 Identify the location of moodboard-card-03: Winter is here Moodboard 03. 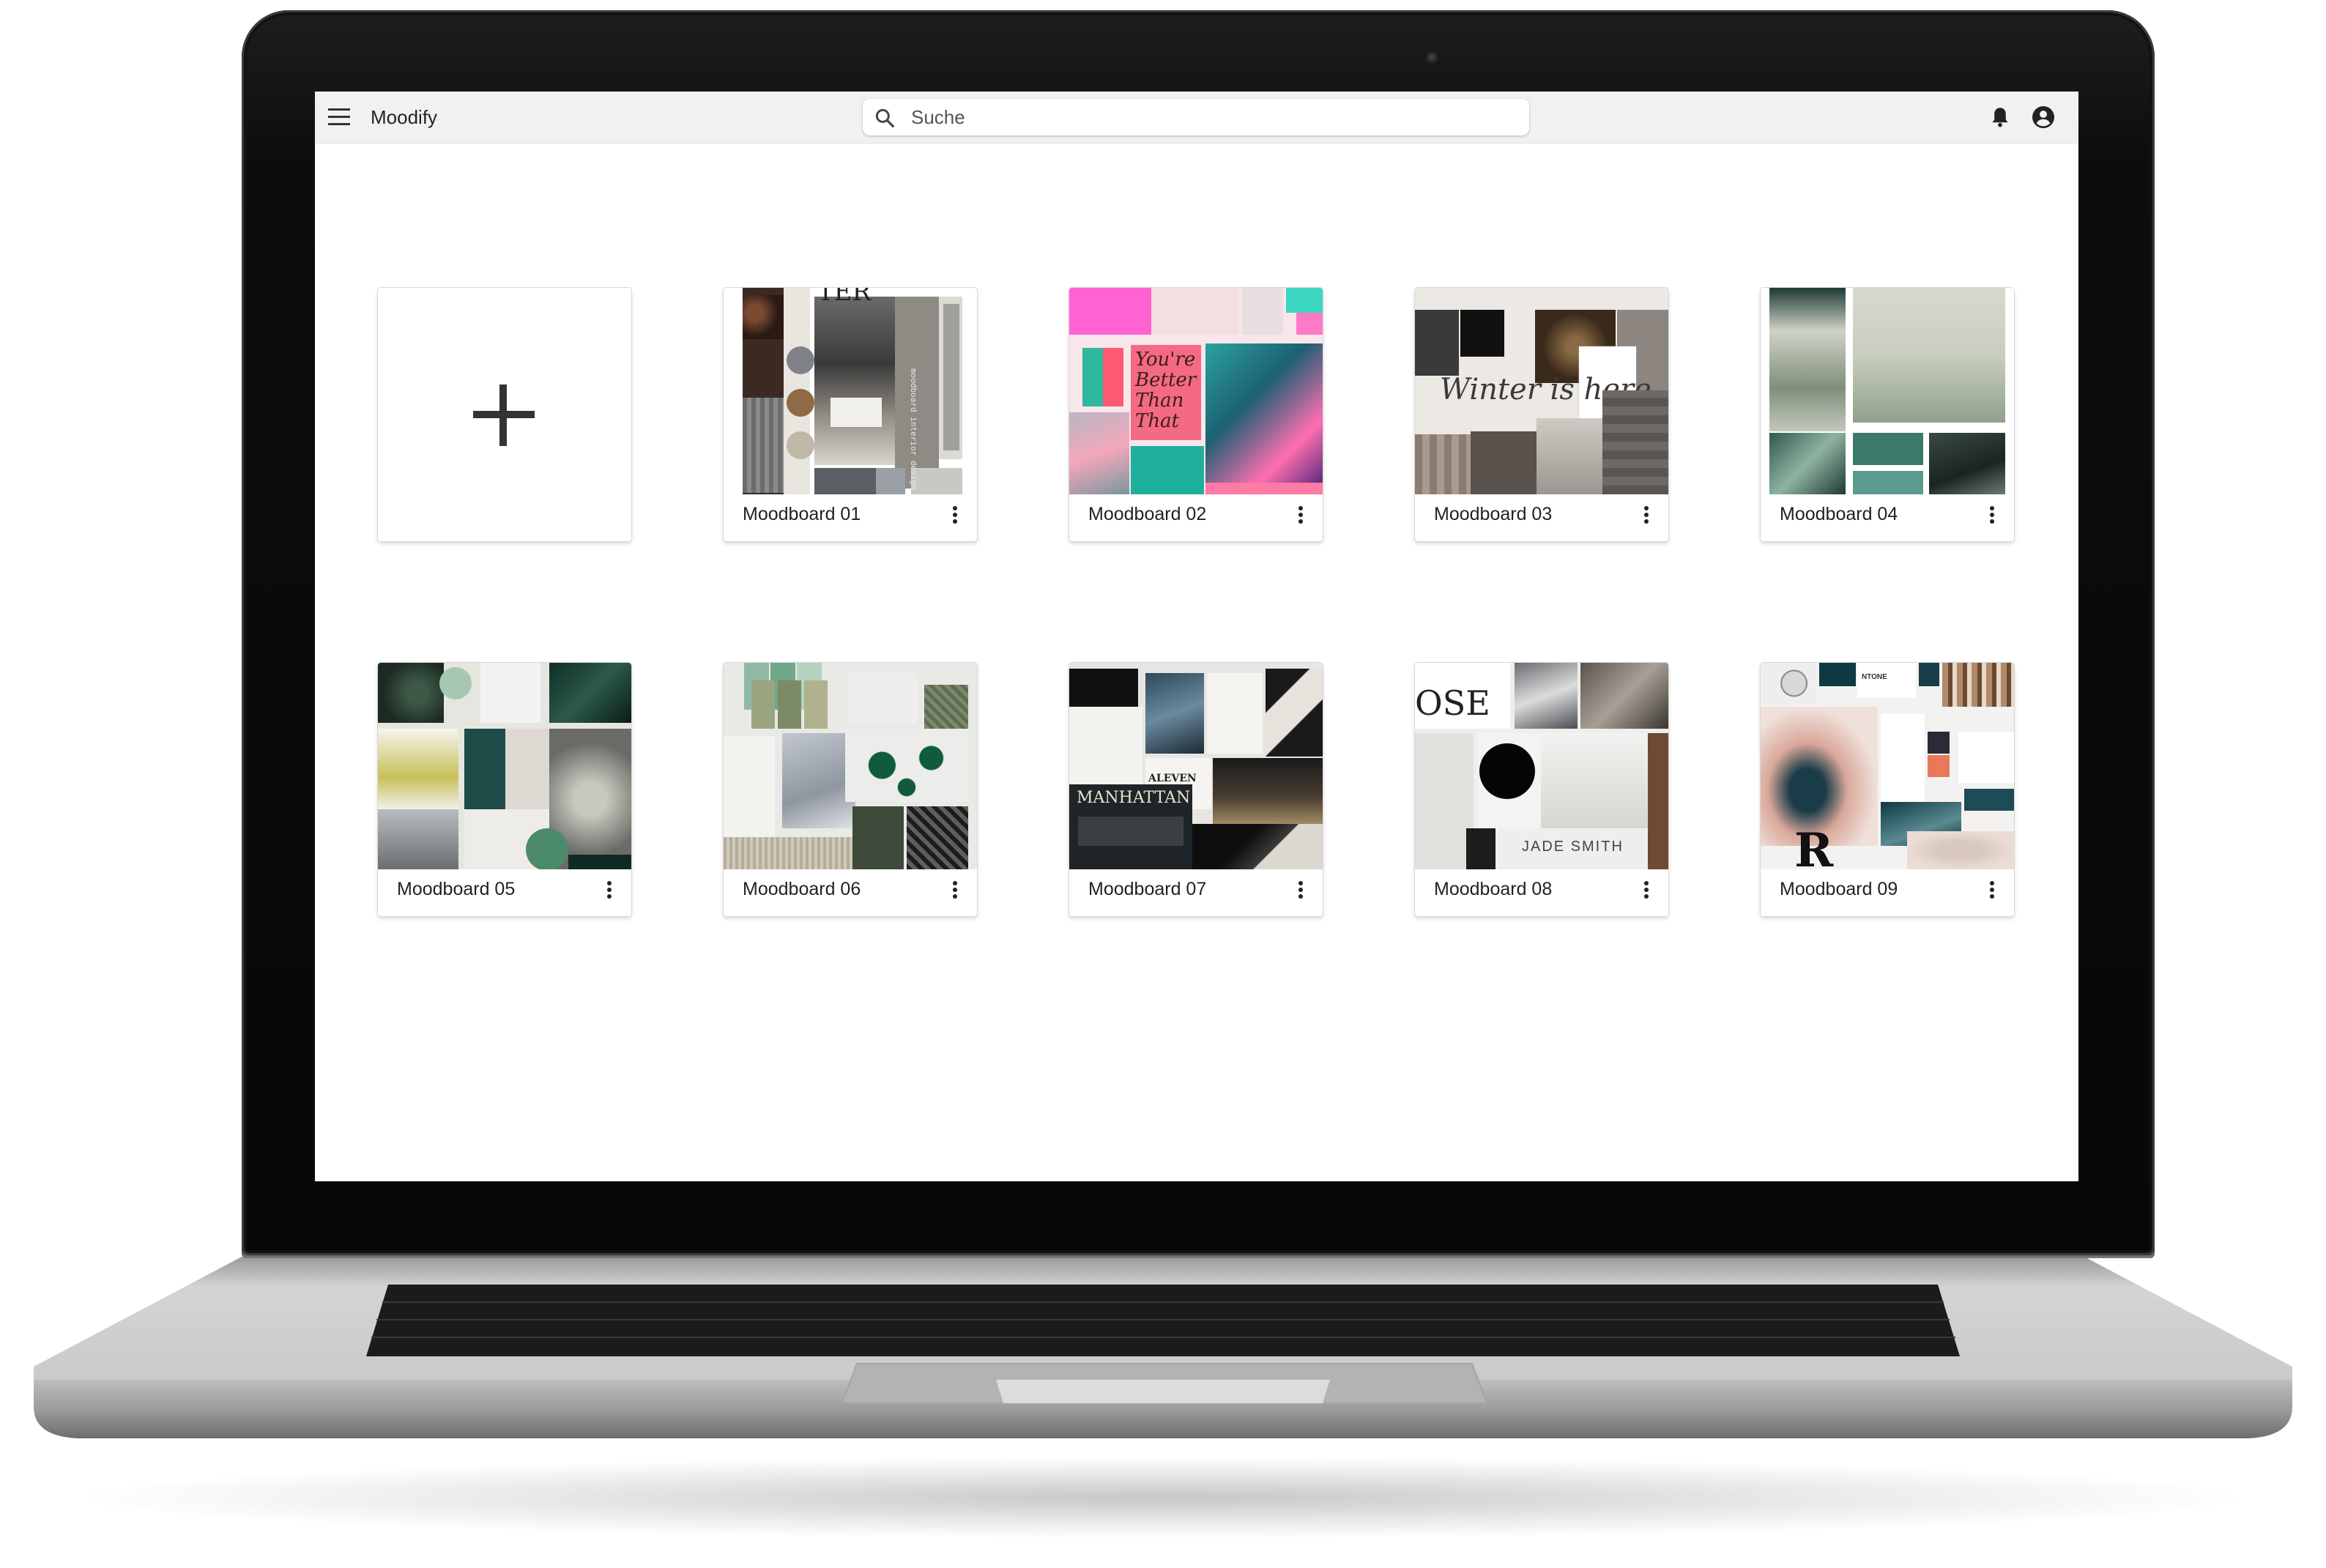
(1541, 414).